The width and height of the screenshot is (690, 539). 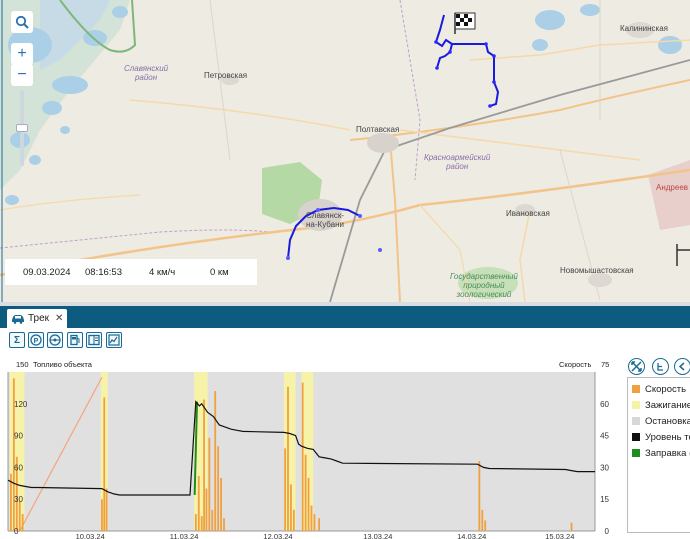 I want to click on parking-button: P, so click(x=36, y=340).